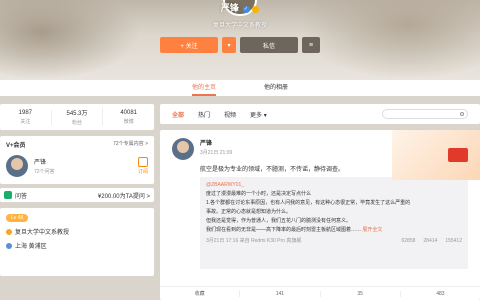 This screenshot has width=480, height=300. I want to click on vip-more-link: 72个专属内容 >, so click(130, 144).